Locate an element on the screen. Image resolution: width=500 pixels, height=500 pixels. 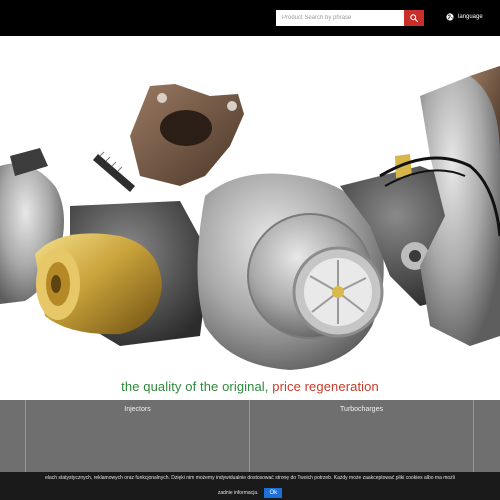
cookie-ok-button: Ok is located at coordinates (273, 493).